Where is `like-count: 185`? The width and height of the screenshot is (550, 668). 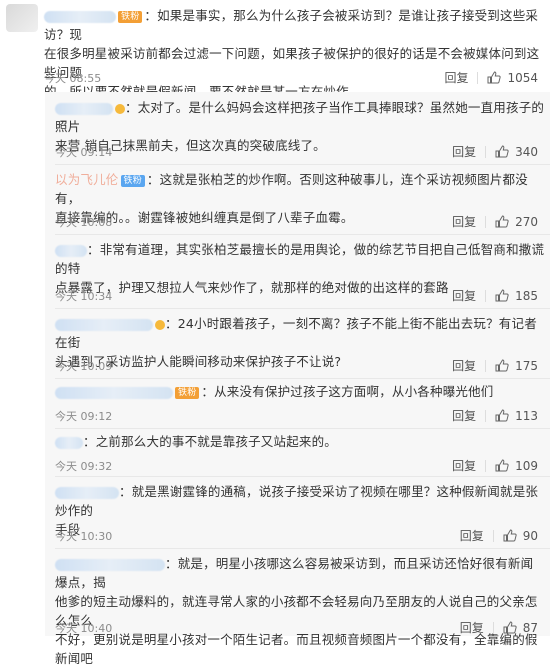
like-count: 185 is located at coordinates (526, 295).